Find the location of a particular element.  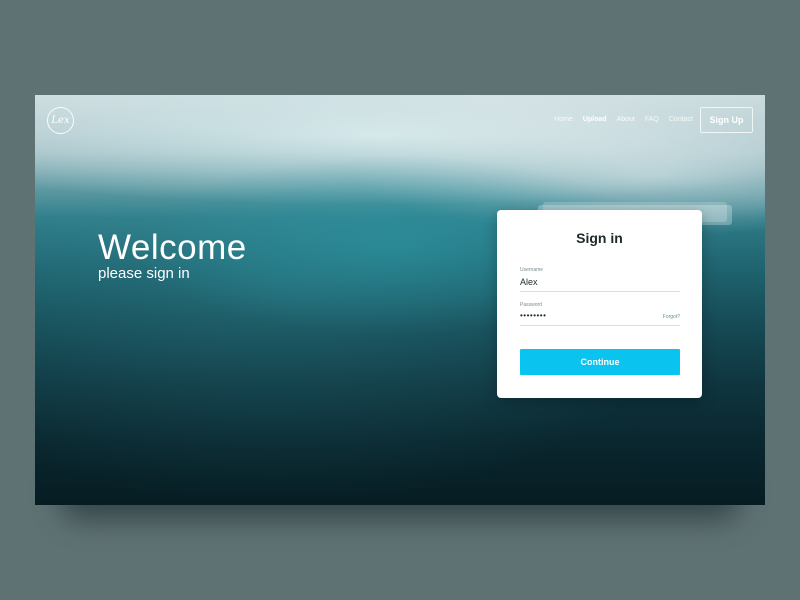

hero-subtitle: please sign in is located at coordinates (144, 273).